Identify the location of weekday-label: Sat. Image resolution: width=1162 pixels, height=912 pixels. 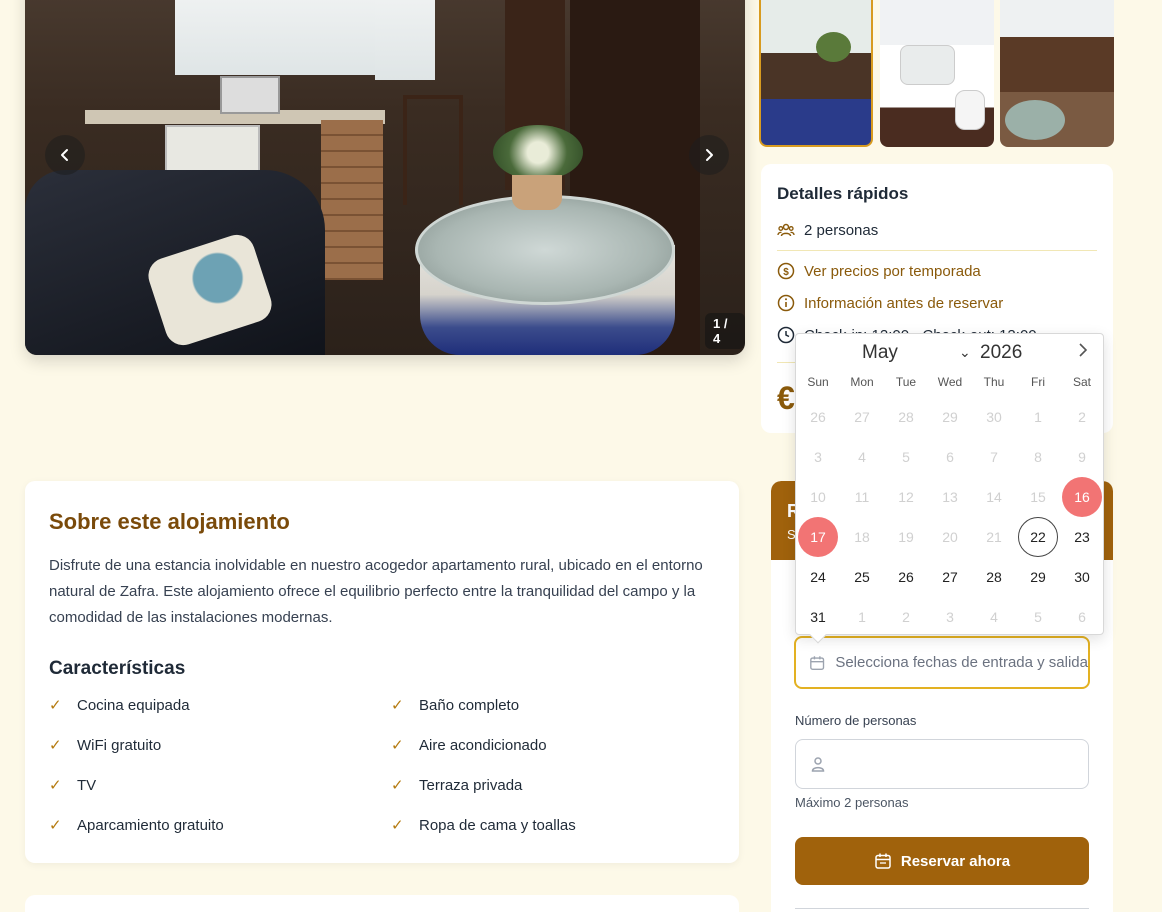
(1081, 382).